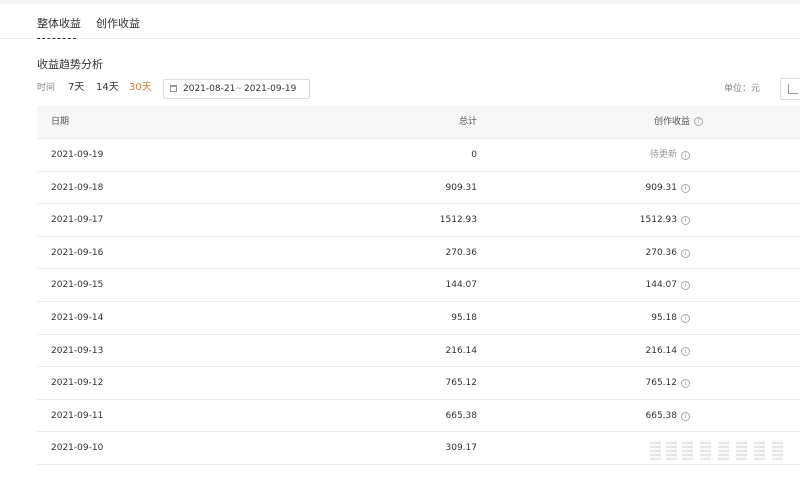  Describe the element at coordinates (418, 416) in the screenshot. I see `table-row: 2021-09-11 665.38 665.38 i` at that location.